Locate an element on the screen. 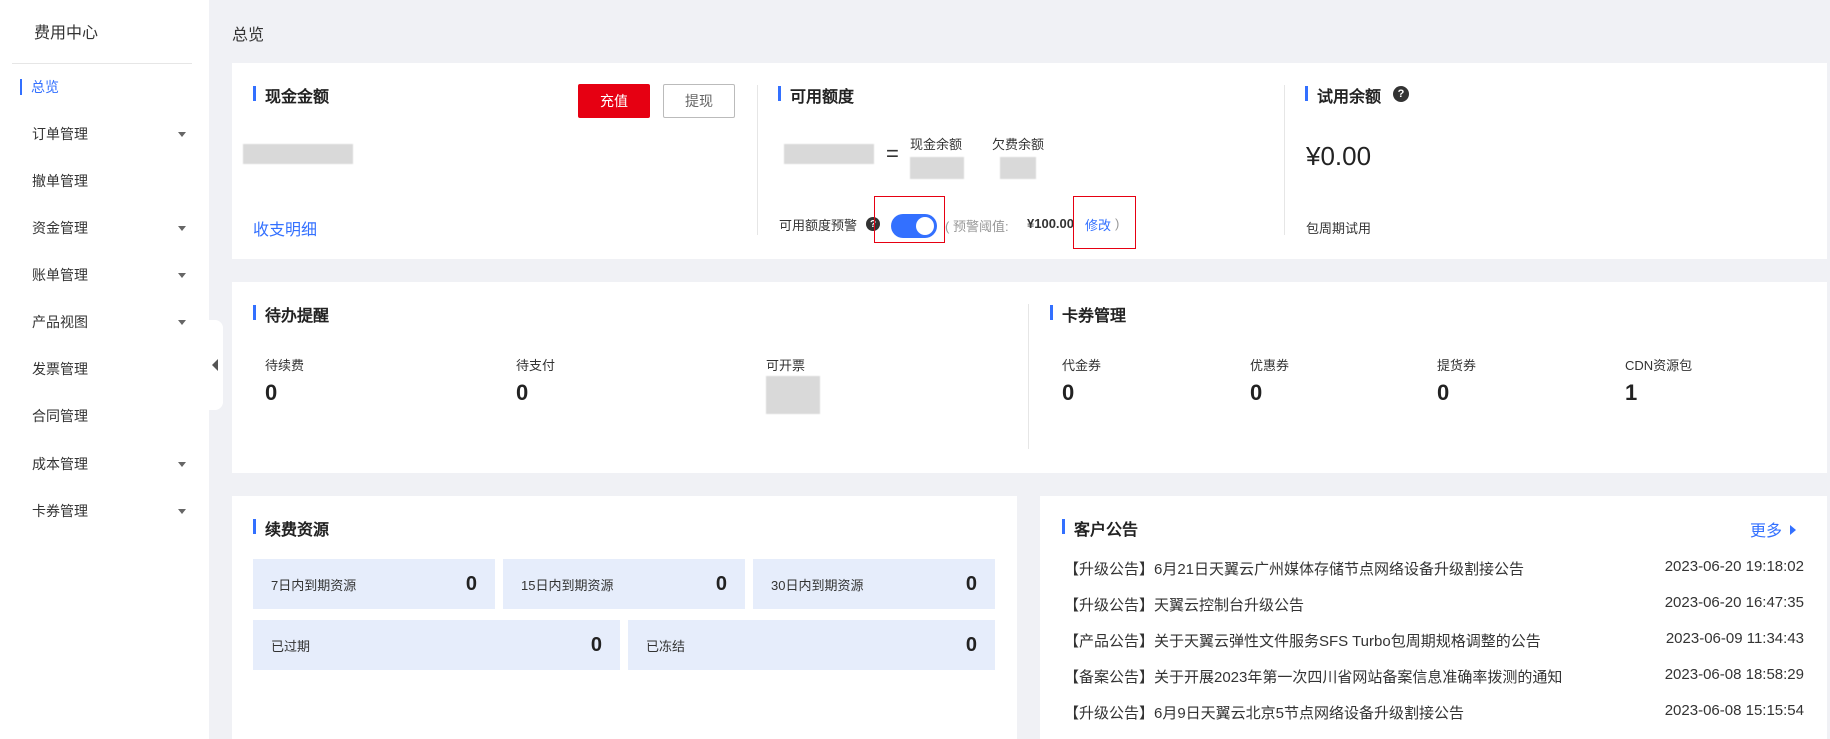 This screenshot has height=739, width=1830. threshold-prefix: ( 预警阈值: is located at coordinates (977, 226).